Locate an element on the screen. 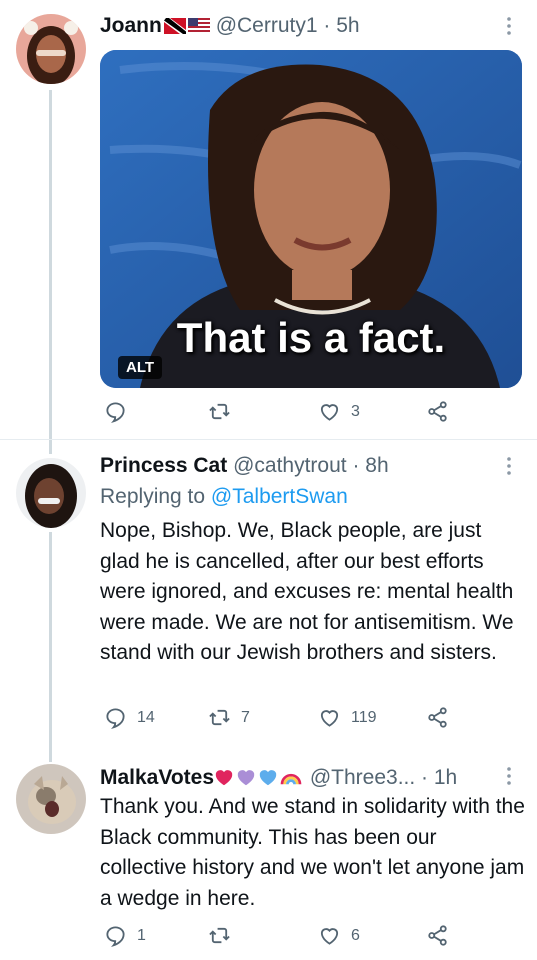 This screenshot has width=537, height=960. tweet-header: Joann @Cerruty1 · 5h is located at coordinates (230, 27).